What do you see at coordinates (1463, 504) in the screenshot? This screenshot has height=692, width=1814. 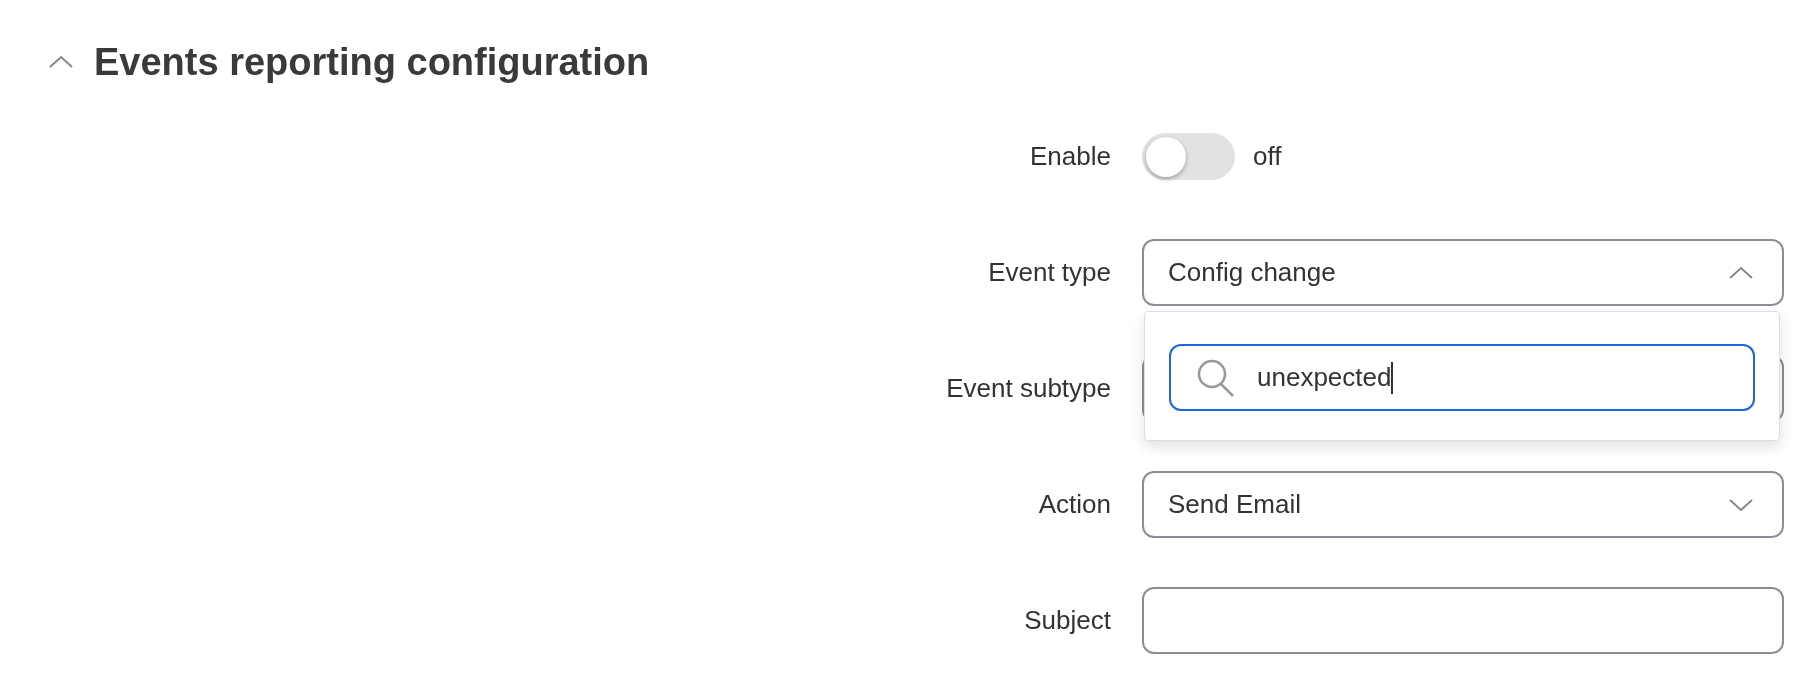 I see `select-field: Send Email` at bounding box center [1463, 504].